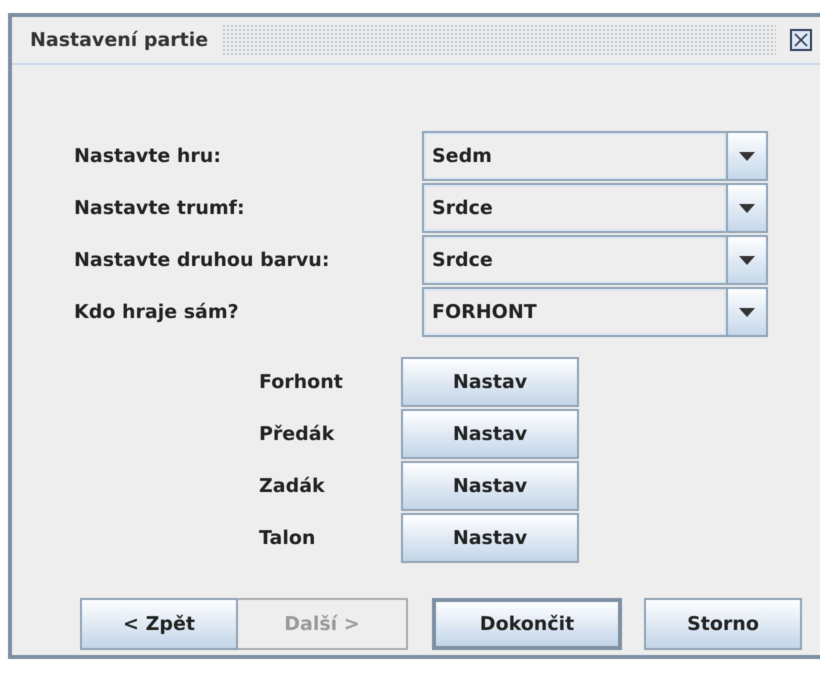 The height and width of the screenshot is (675, 820). I want to click on dropdown: Sedm, so click(595, 156).